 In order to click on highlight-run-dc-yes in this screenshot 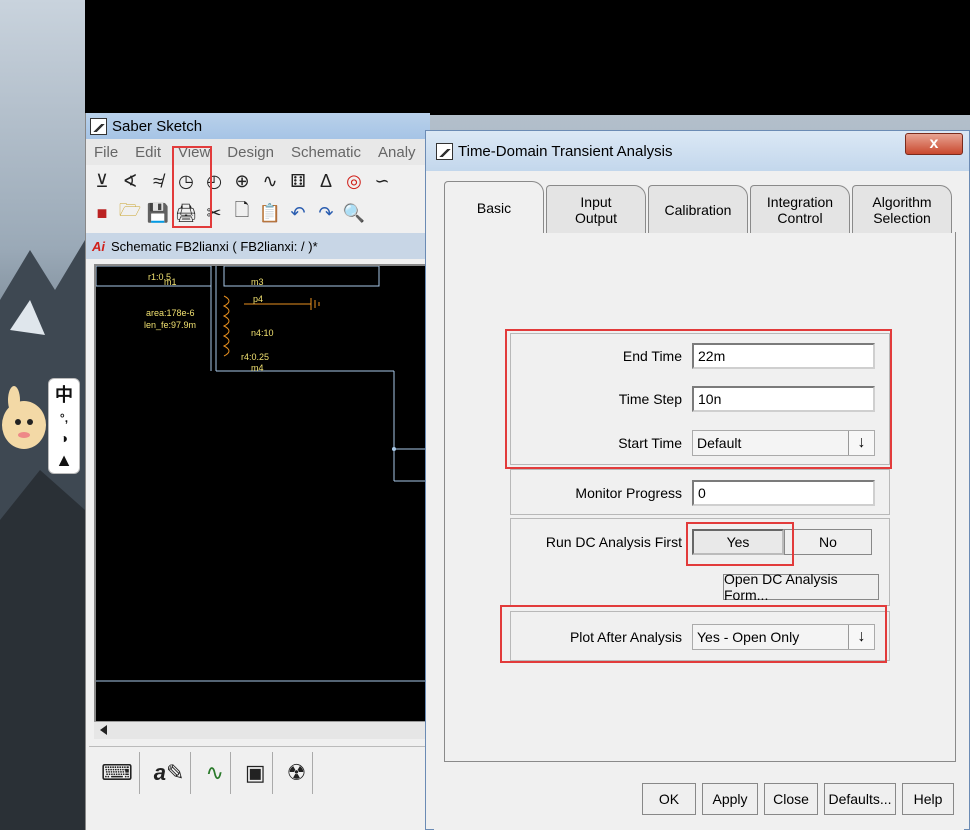, I will do `click(740, 544)`.